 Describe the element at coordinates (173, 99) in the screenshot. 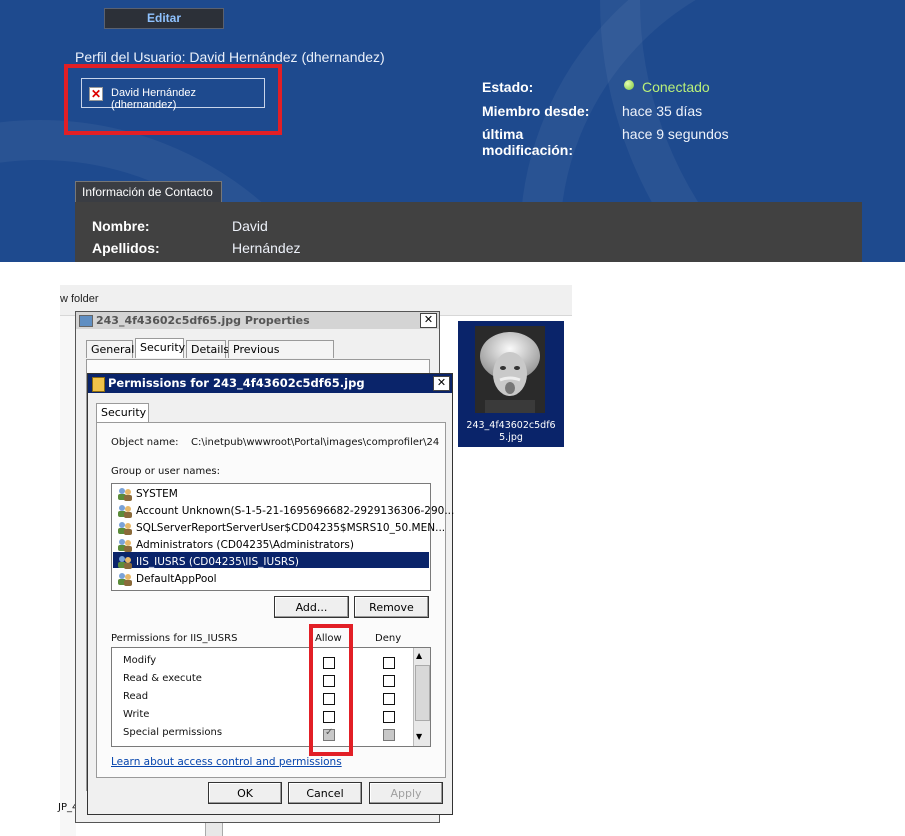

I see `highlight-box-avatar` at that location.